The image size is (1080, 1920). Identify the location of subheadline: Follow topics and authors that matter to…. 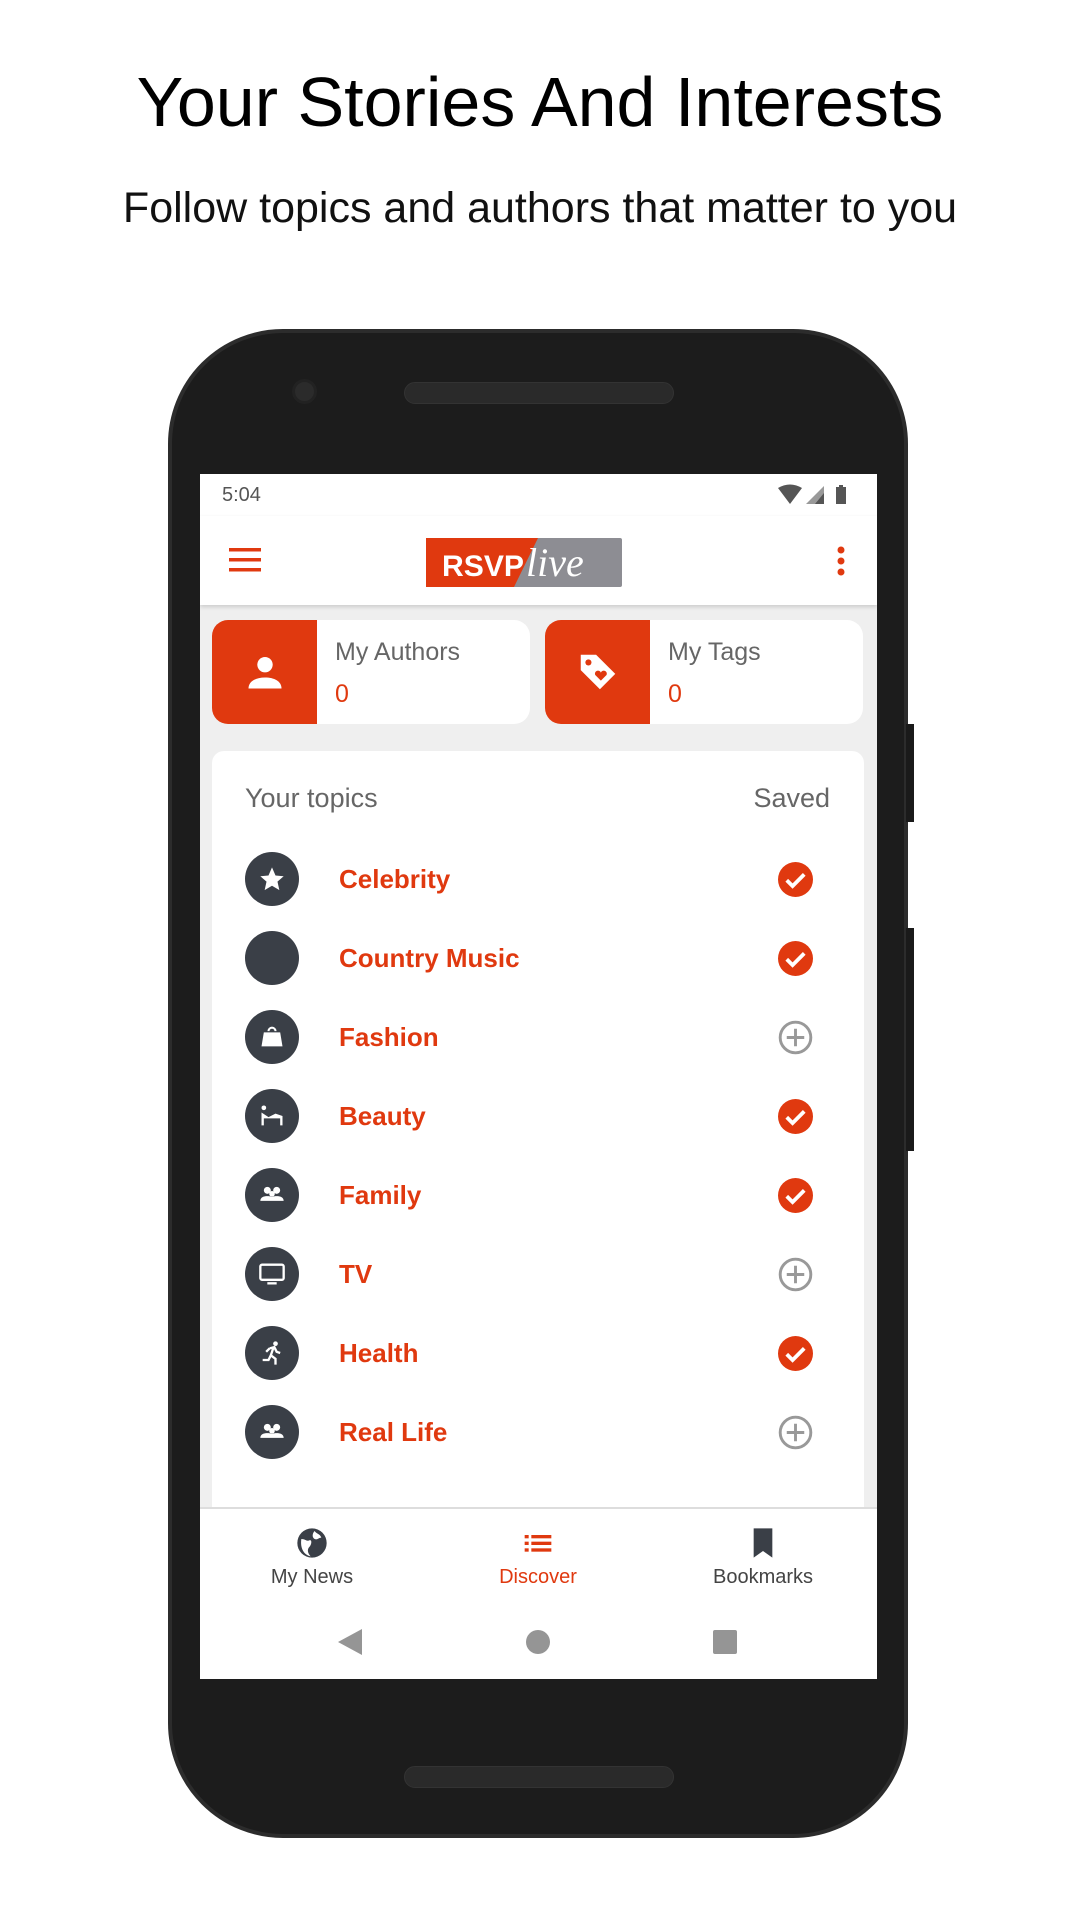
(540, 208).